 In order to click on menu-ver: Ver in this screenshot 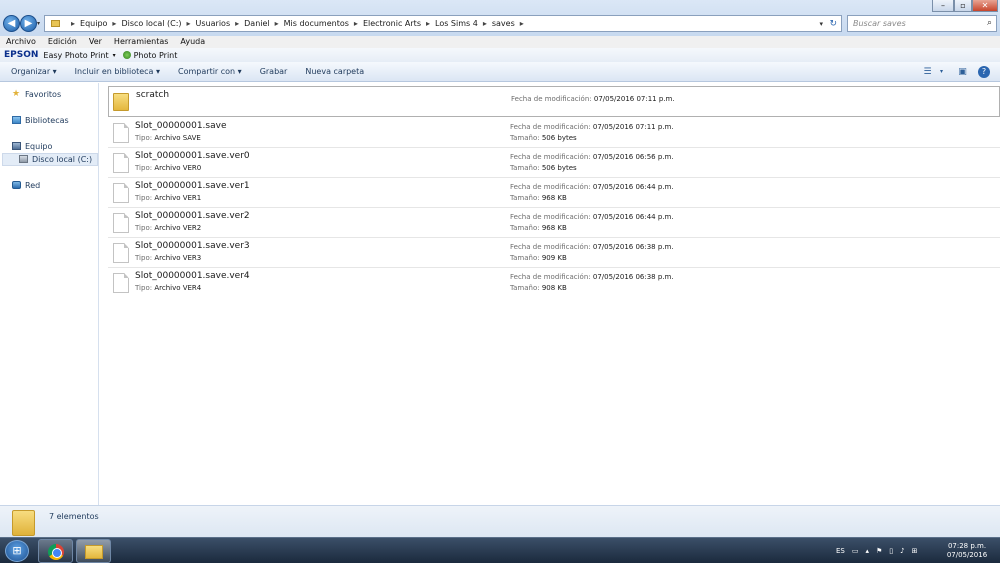, I will do `click(95, 42)`.